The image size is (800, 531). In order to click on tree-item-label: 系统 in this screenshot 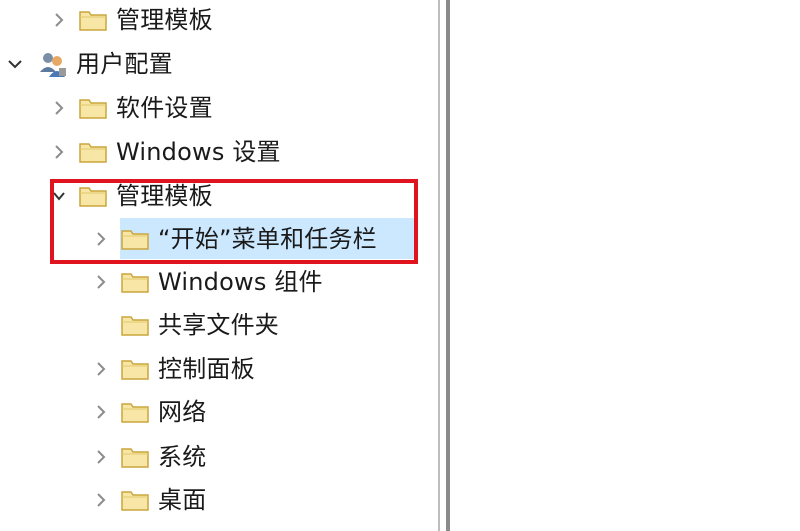, I will do `click(182, 457)`.